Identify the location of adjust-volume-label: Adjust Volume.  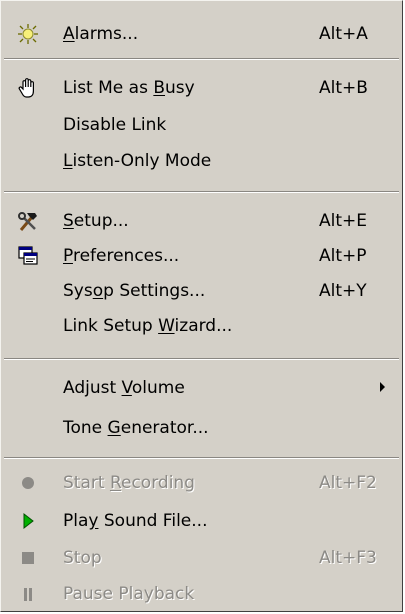
(124, 388).